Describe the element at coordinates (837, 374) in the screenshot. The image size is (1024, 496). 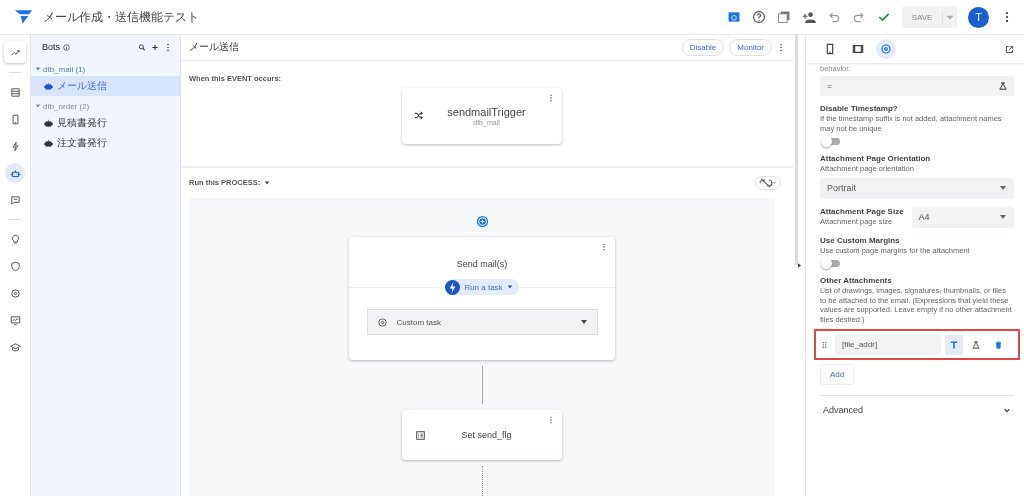
I see `add-button: Add` at that location.